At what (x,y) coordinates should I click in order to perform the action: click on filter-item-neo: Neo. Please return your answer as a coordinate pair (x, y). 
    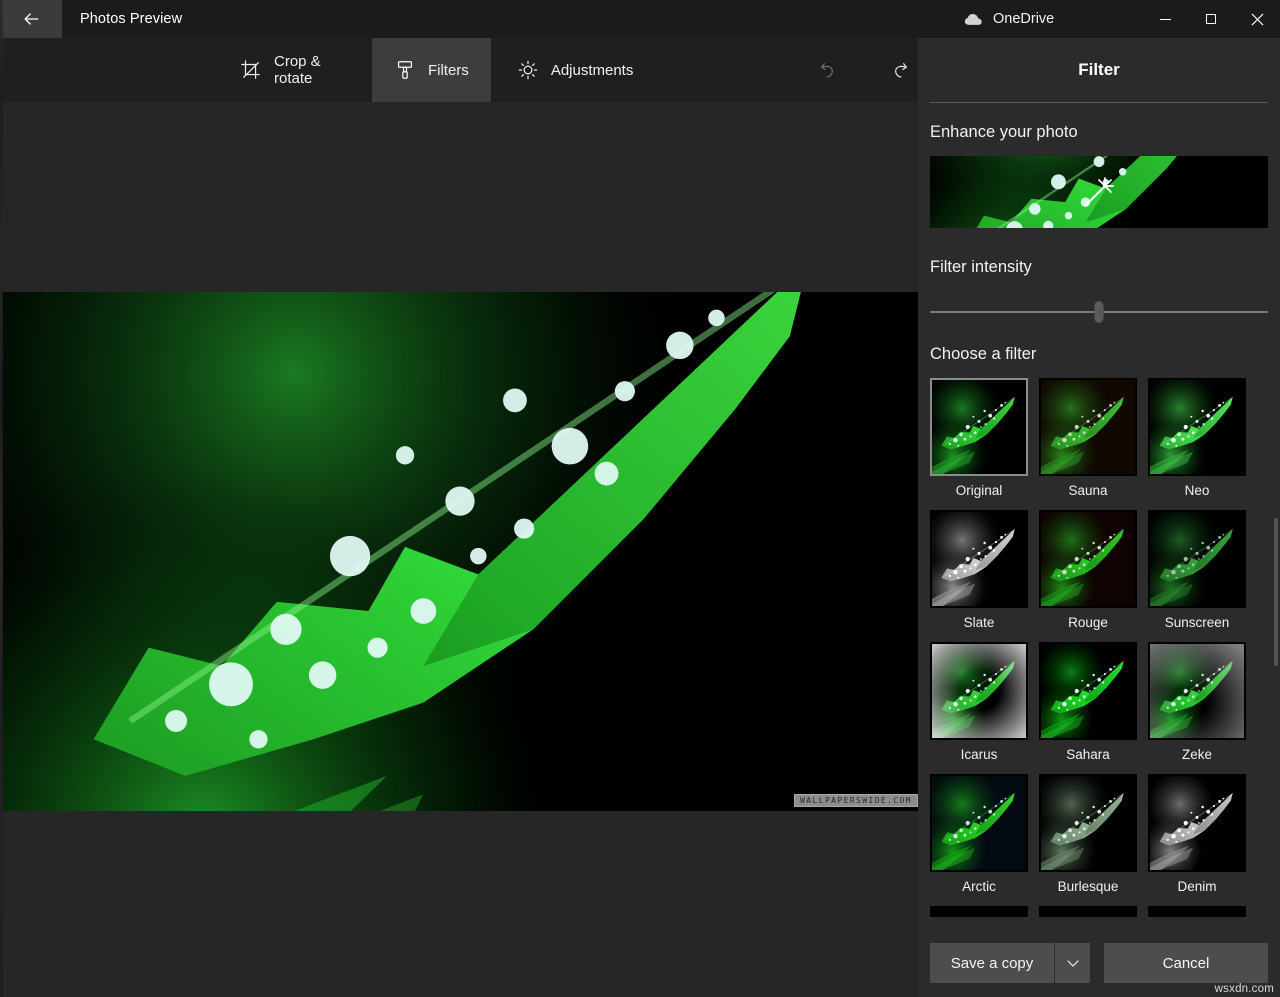
    Looking at the image, I should click on (1197, 438).